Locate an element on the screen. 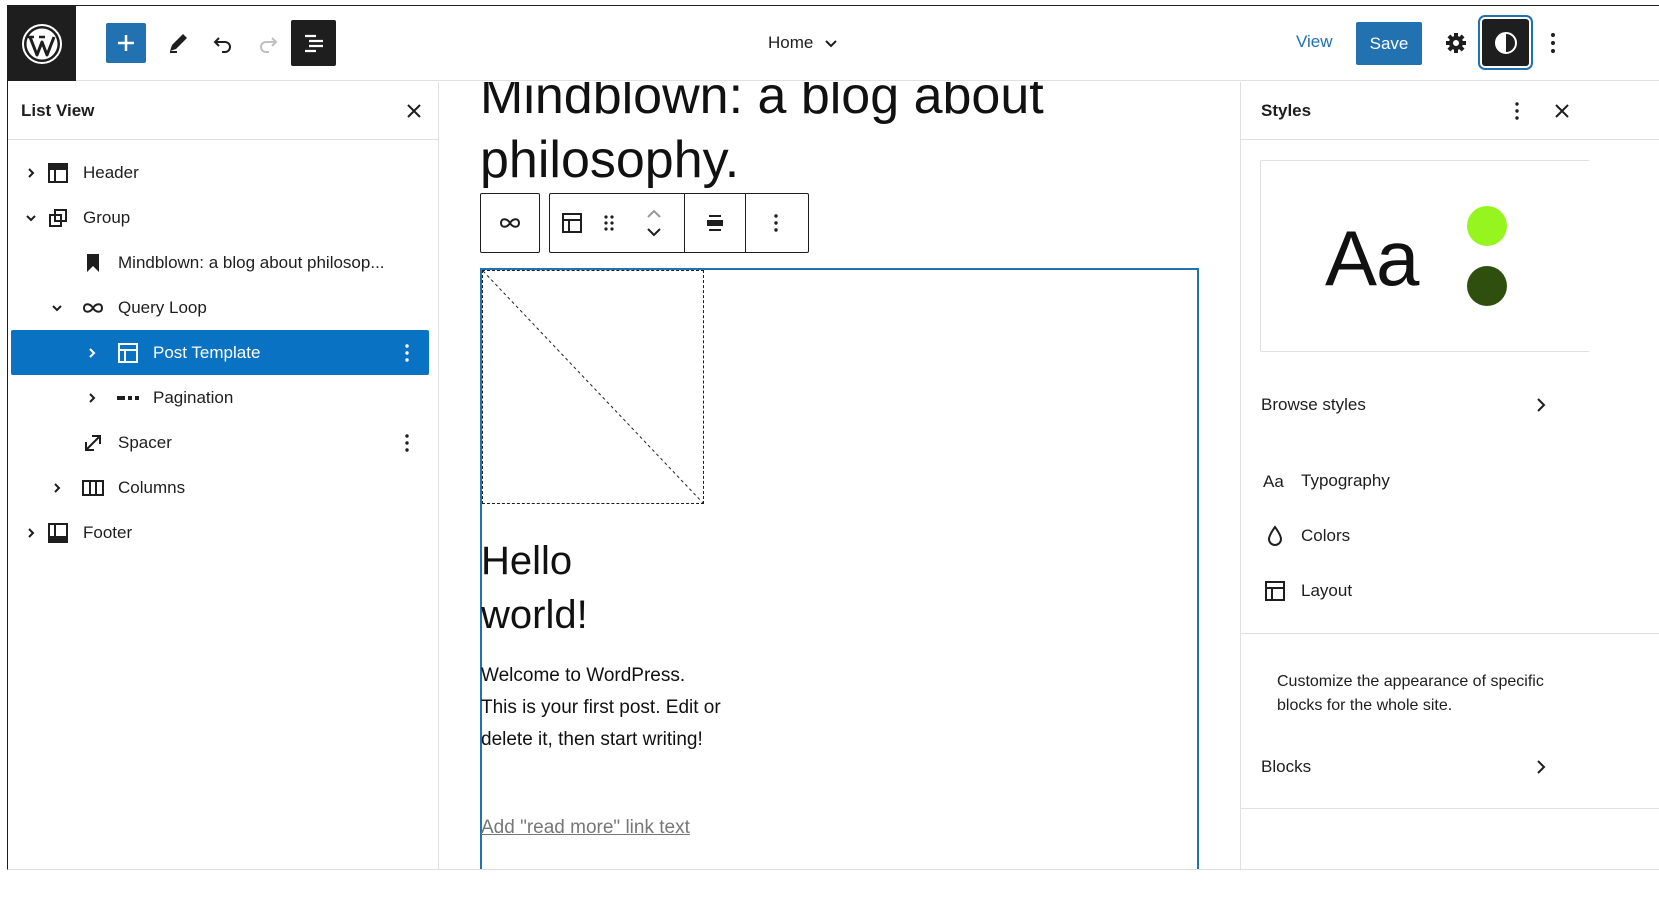  bottom-margin is located at coordinates (829, 894).